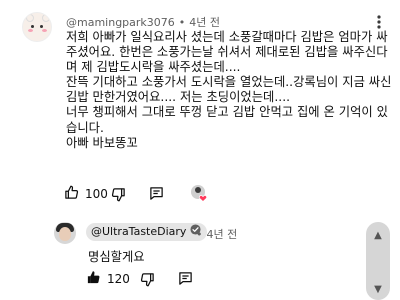 The height and width of the screenshot is (300, 400). I want to click on avatar-blush-left, so click(30, 30).